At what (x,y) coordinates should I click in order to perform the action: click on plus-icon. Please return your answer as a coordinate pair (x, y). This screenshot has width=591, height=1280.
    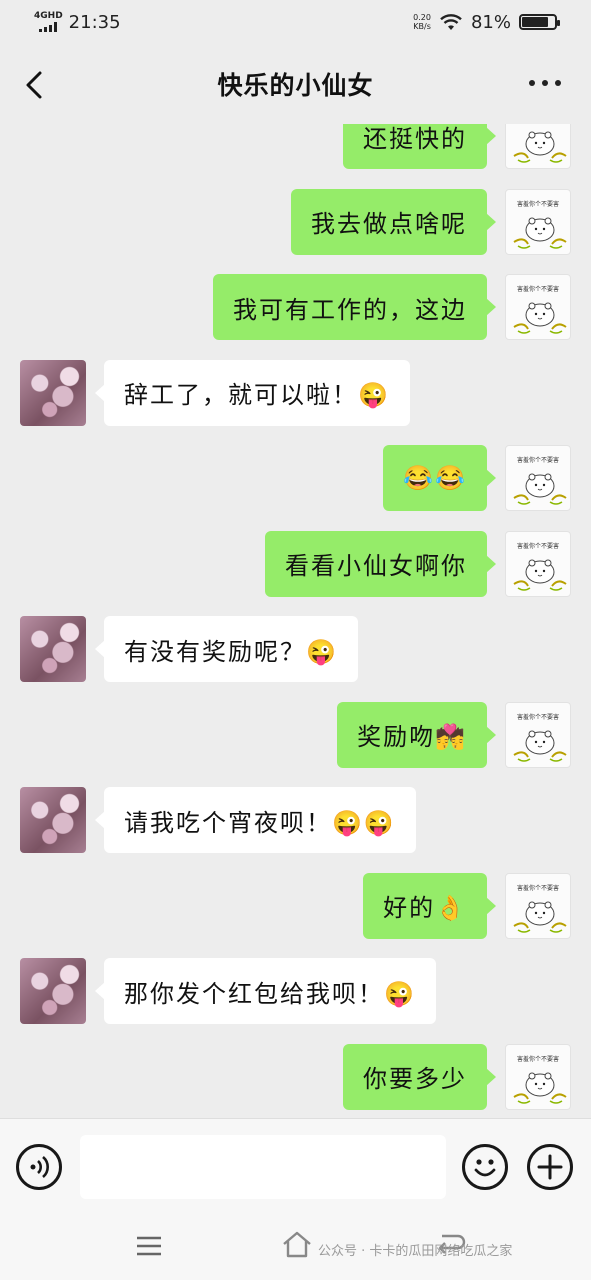
    Looking at the image, I should click on (550, 1167).